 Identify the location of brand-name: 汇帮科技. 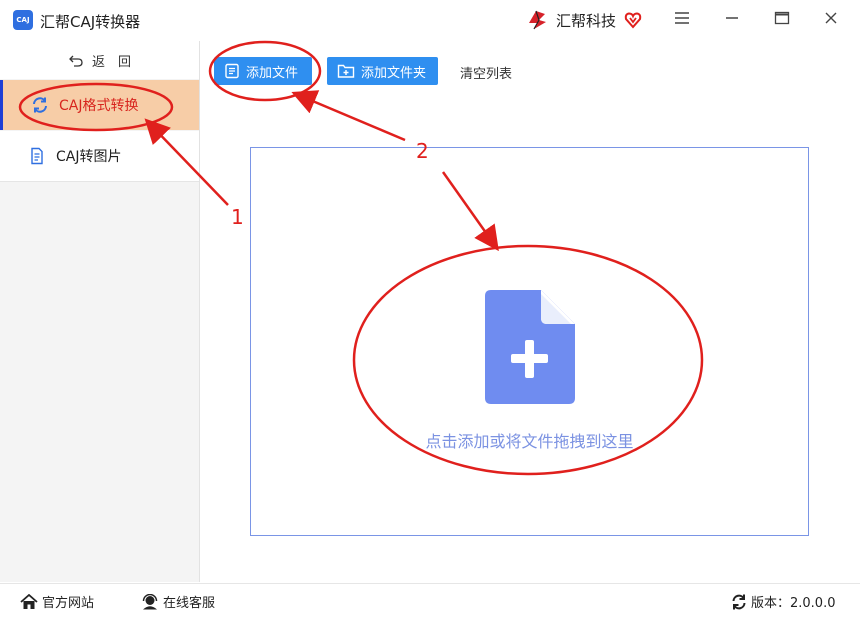
(586, 20).